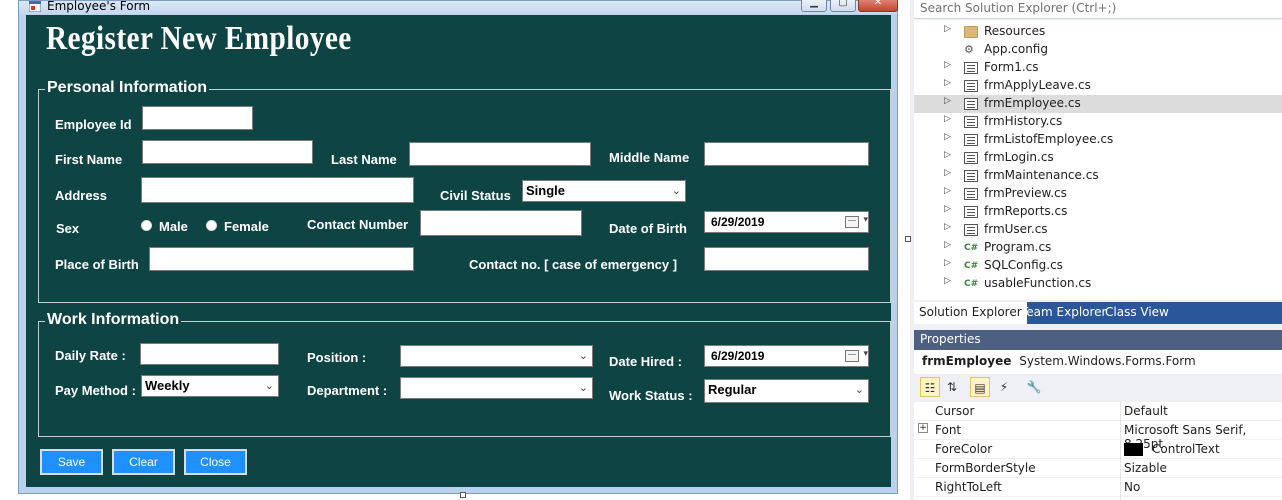 The height and width of the screenshot is (500, 1282). What do you see at coordinates (1098, 68) in the screenshot?
I see `tree-item: ▷ Form1.cs` at bounding box center [1098, 68].